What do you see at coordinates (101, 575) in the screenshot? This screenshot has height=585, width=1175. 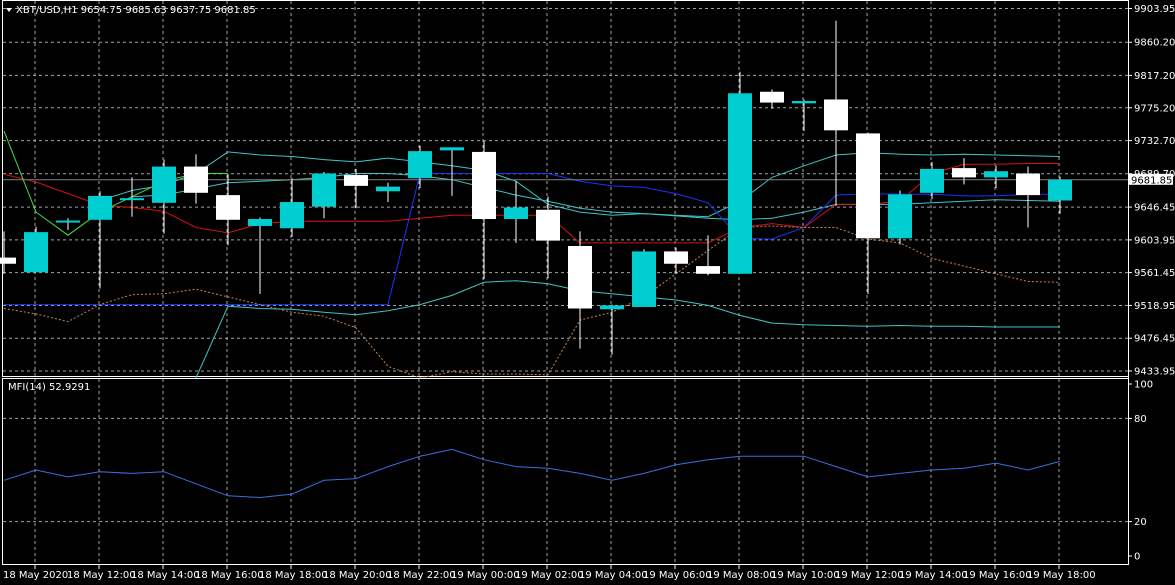 I see `time-tick-label: 18 May 12:00` at bounding box center [101, 575].